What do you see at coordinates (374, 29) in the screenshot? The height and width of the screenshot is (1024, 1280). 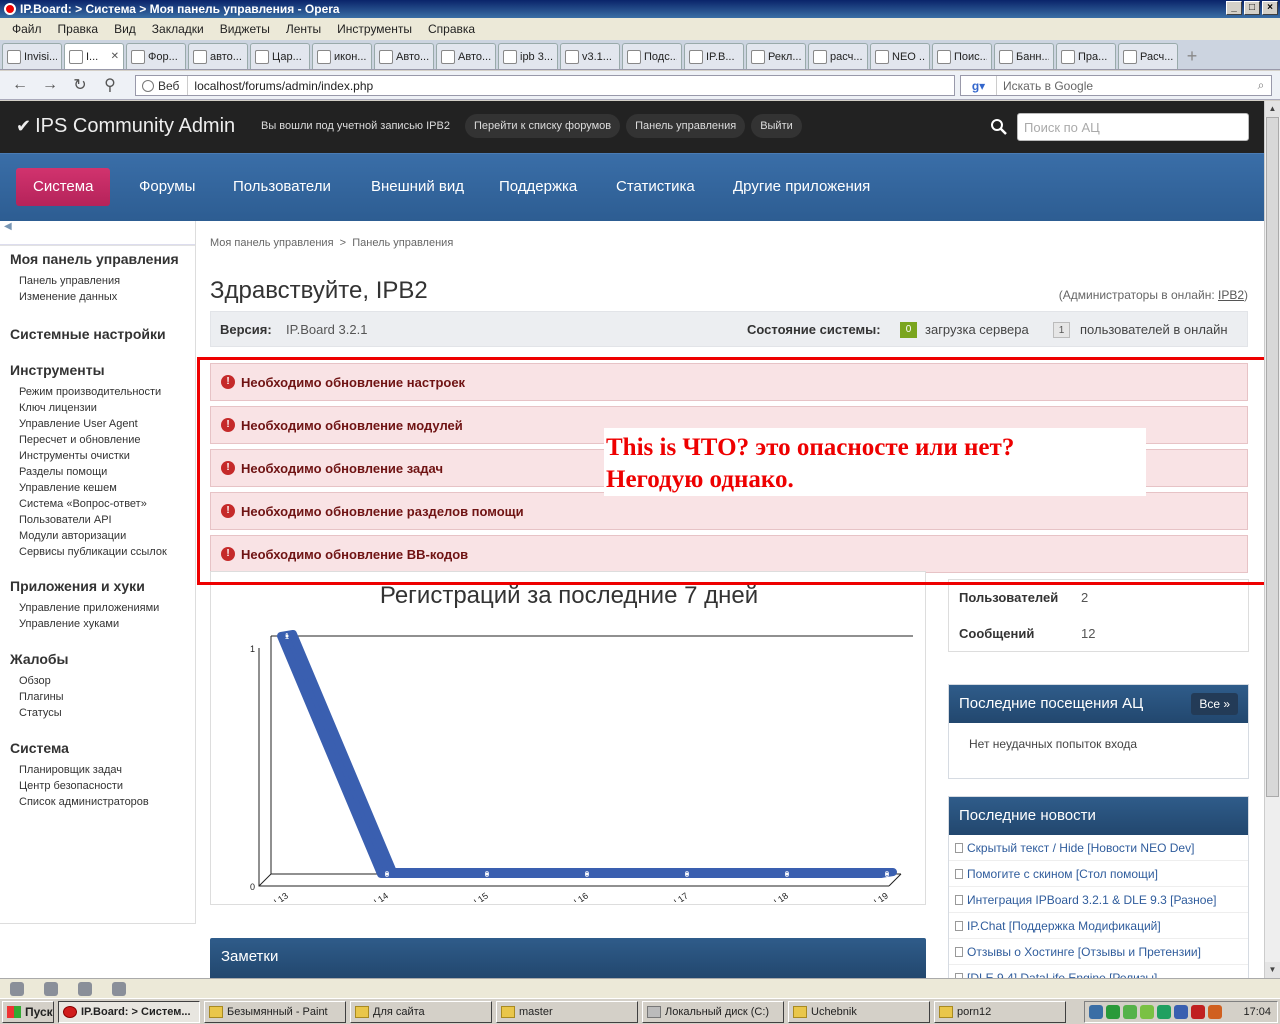 I see `menu-tools: Инструменты` at bounding box center [374, 29].